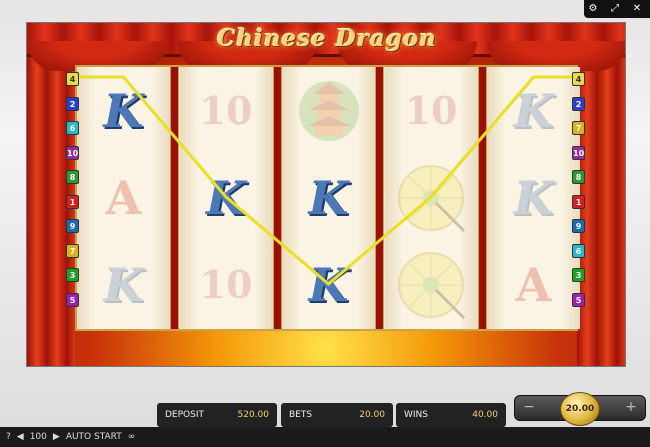 The width and height of the screenshot is (650, 447). Describe the element at coordinates (72, 128) in the screenshot. I see `payline-badge-left: 6` at that location.